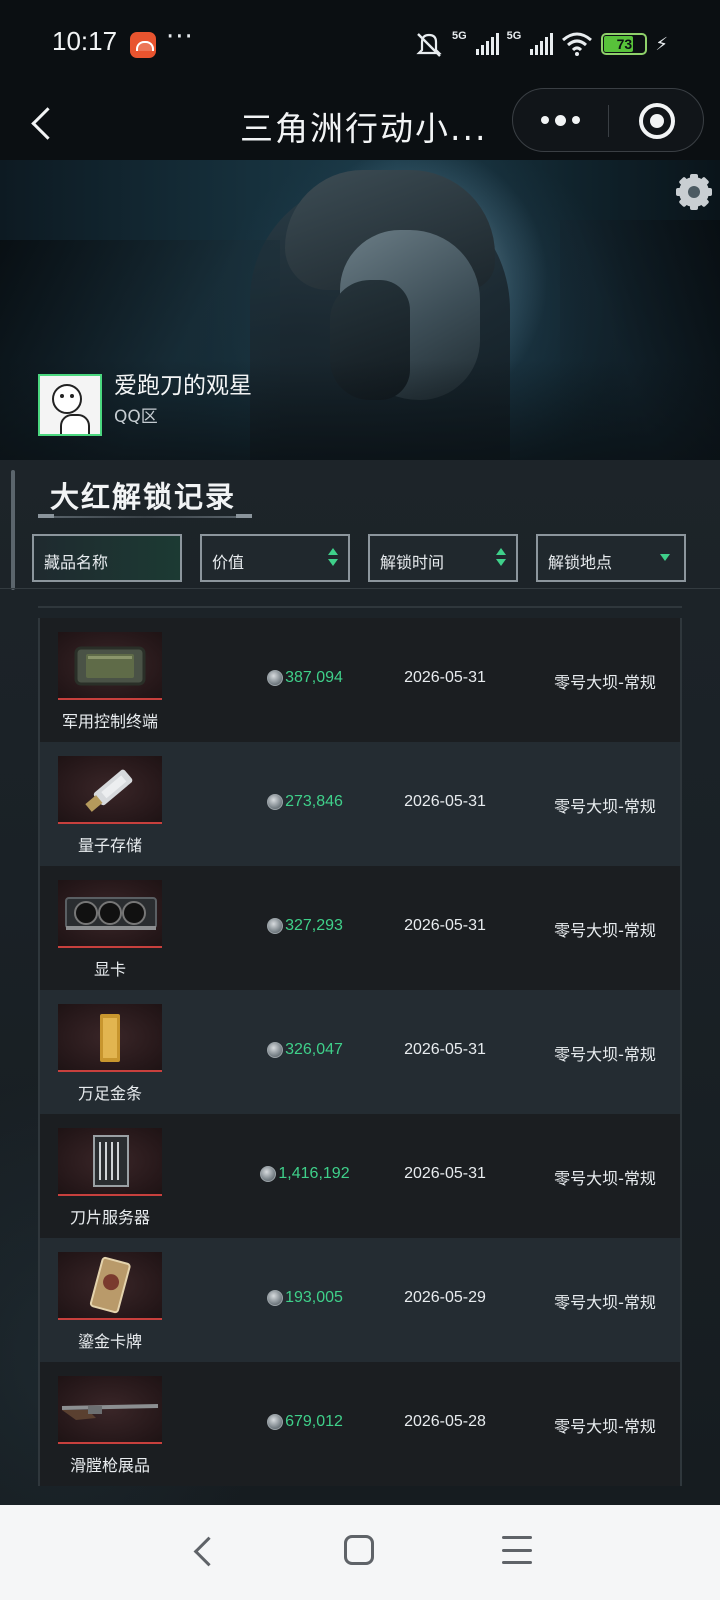 The image size is (720, 1600). Describe the element at coordinates (275, 558) in the screenshot. I see `filter-value-sort: 价值` at that location.